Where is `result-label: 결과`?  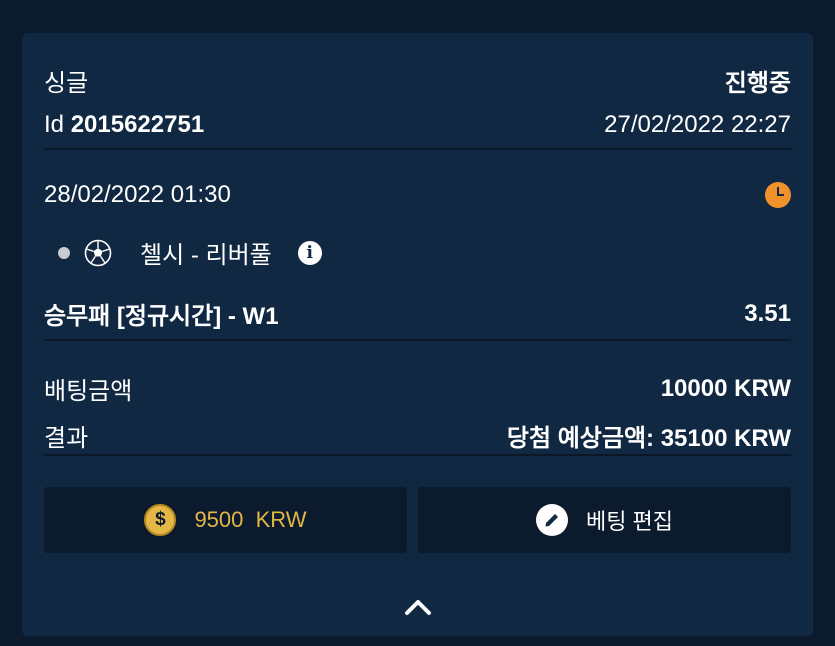
result-label: 결과 is located at coordinates (66, 438).